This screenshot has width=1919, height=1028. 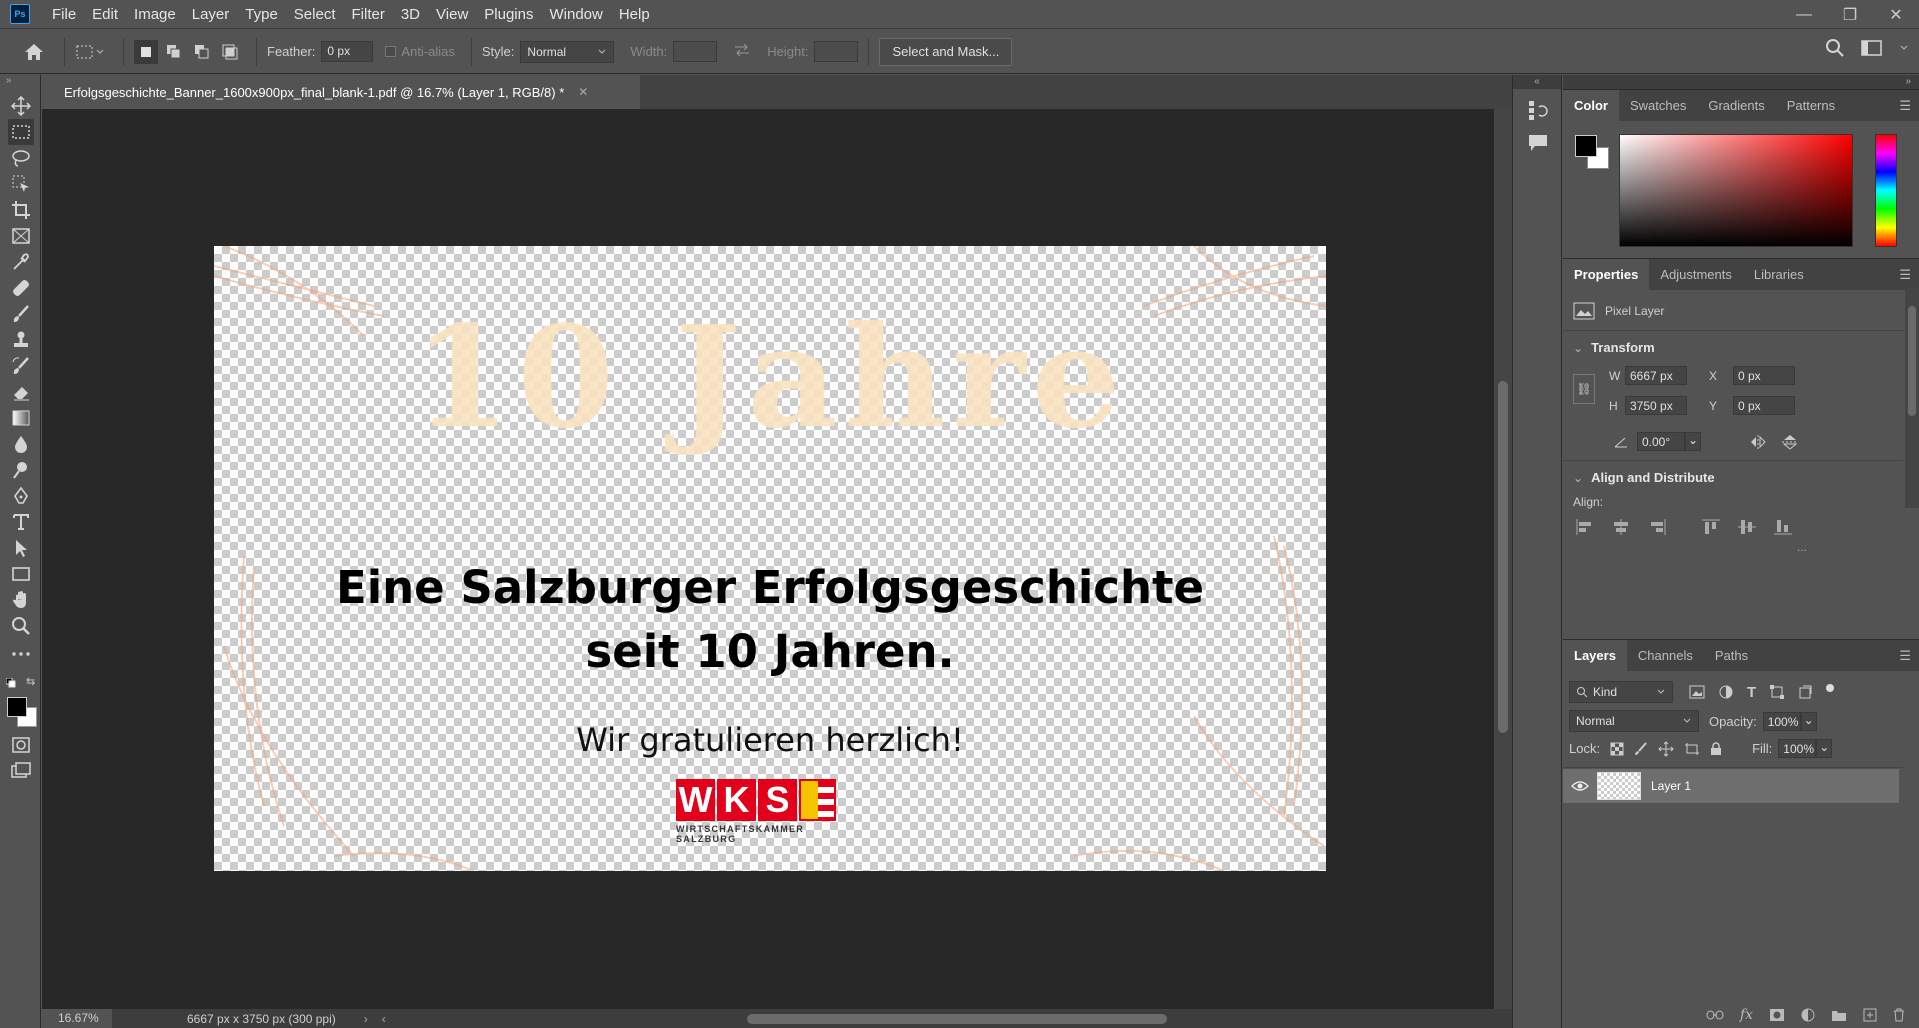 What do you see at coordinates (836, 51) in the screenshot?
I see `height-input` at bounding box center [836, 51].